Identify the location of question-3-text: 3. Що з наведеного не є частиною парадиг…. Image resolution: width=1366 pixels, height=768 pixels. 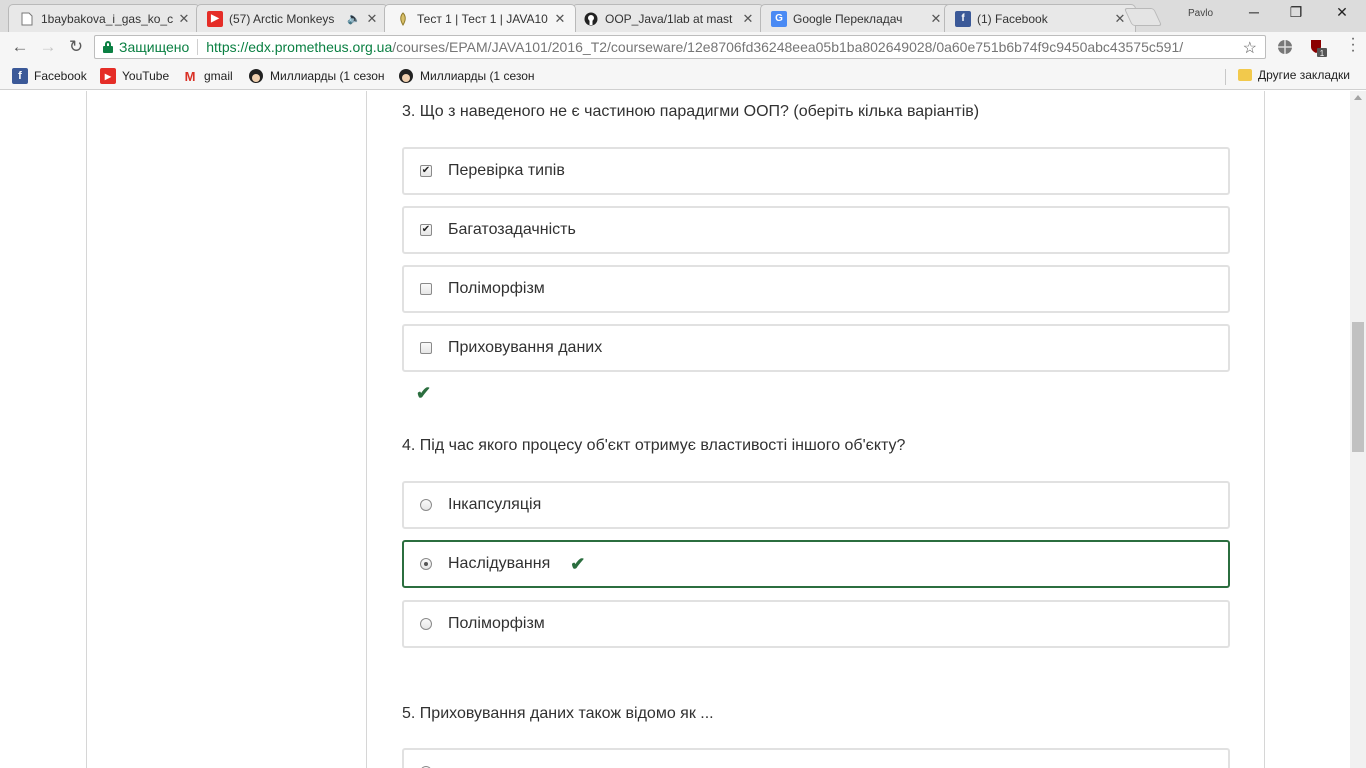
(691, 111).